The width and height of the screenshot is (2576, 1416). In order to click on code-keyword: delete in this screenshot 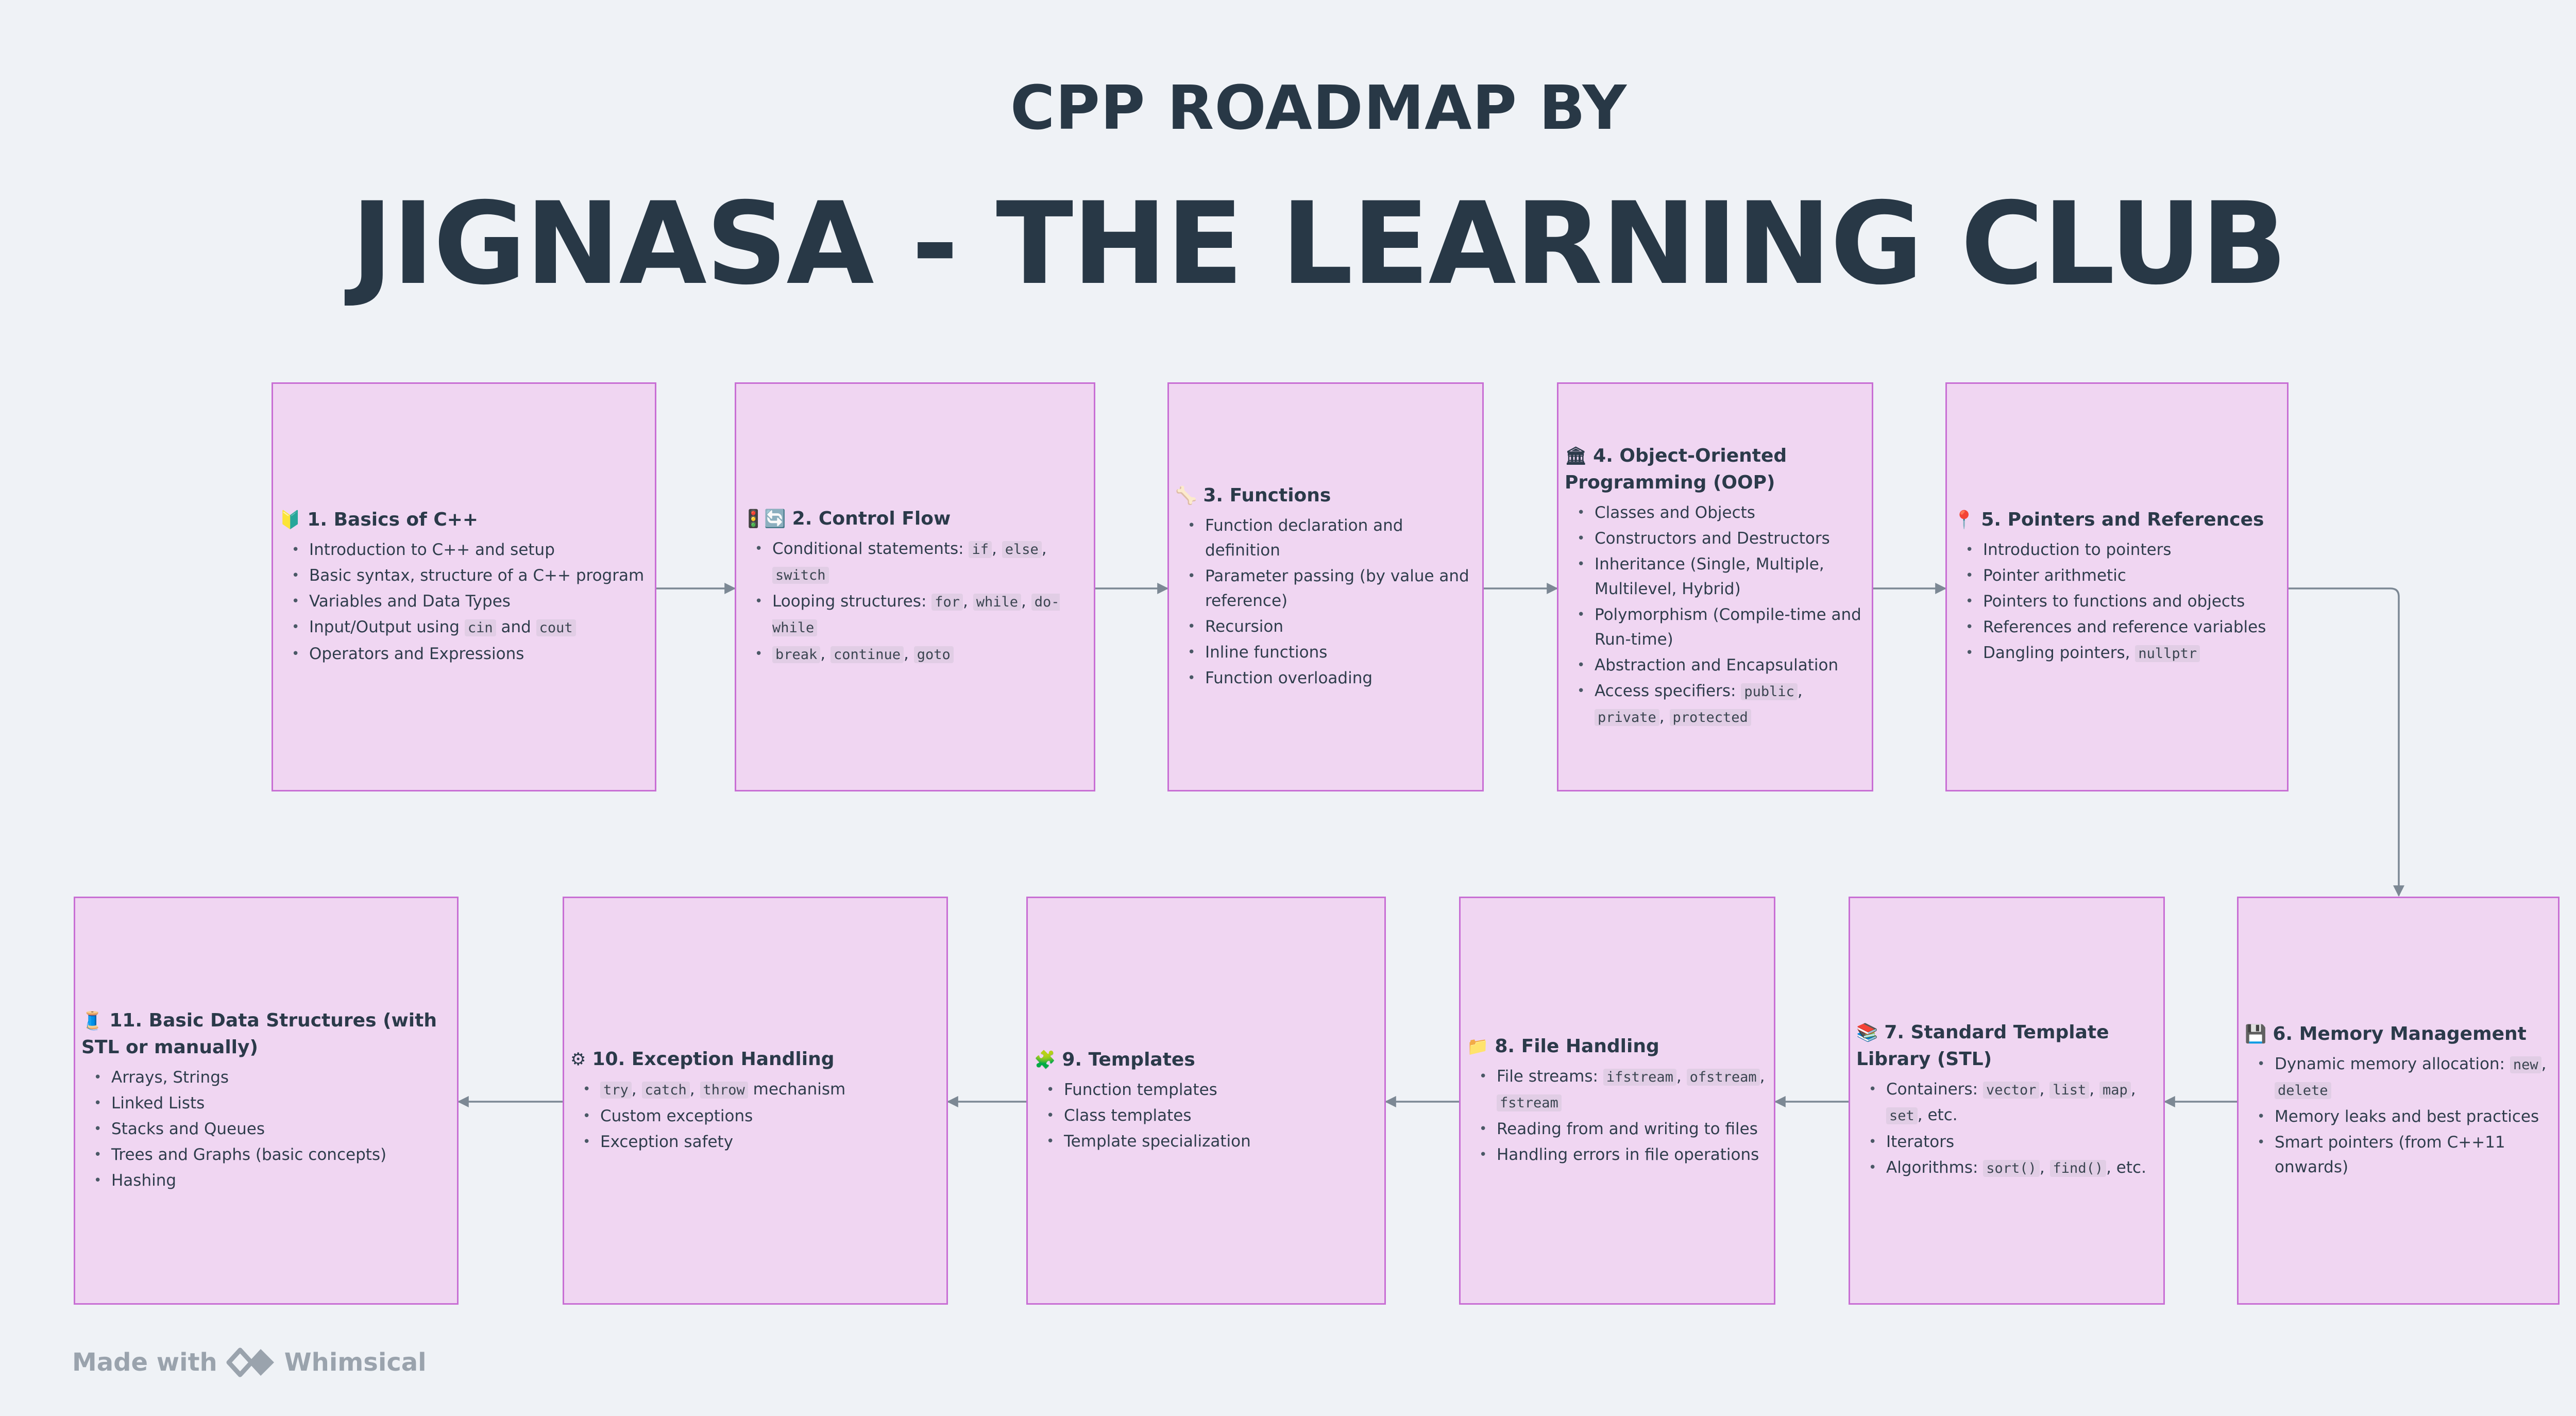, I will do `click(2303, 1090)`.